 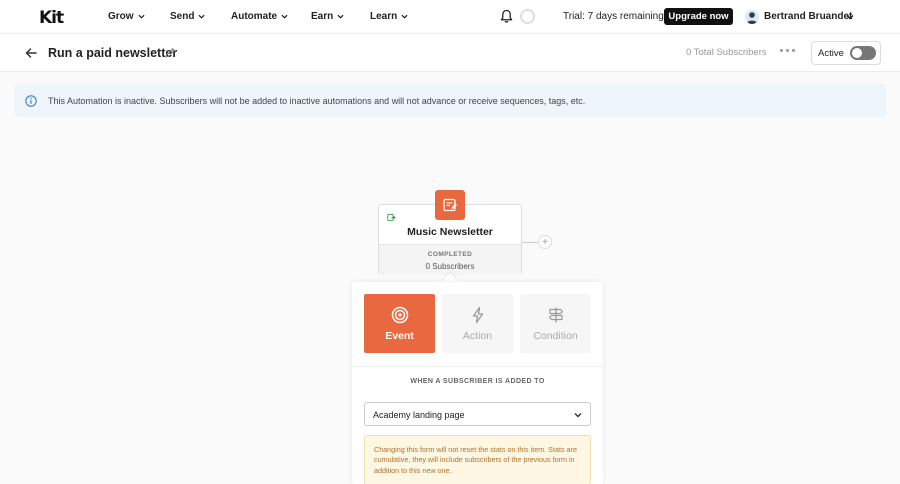 What do you see at coordinates (384, 16) in the screenshot?
I see `nav-learn-label: Learn` at bounding box center [384, 16].